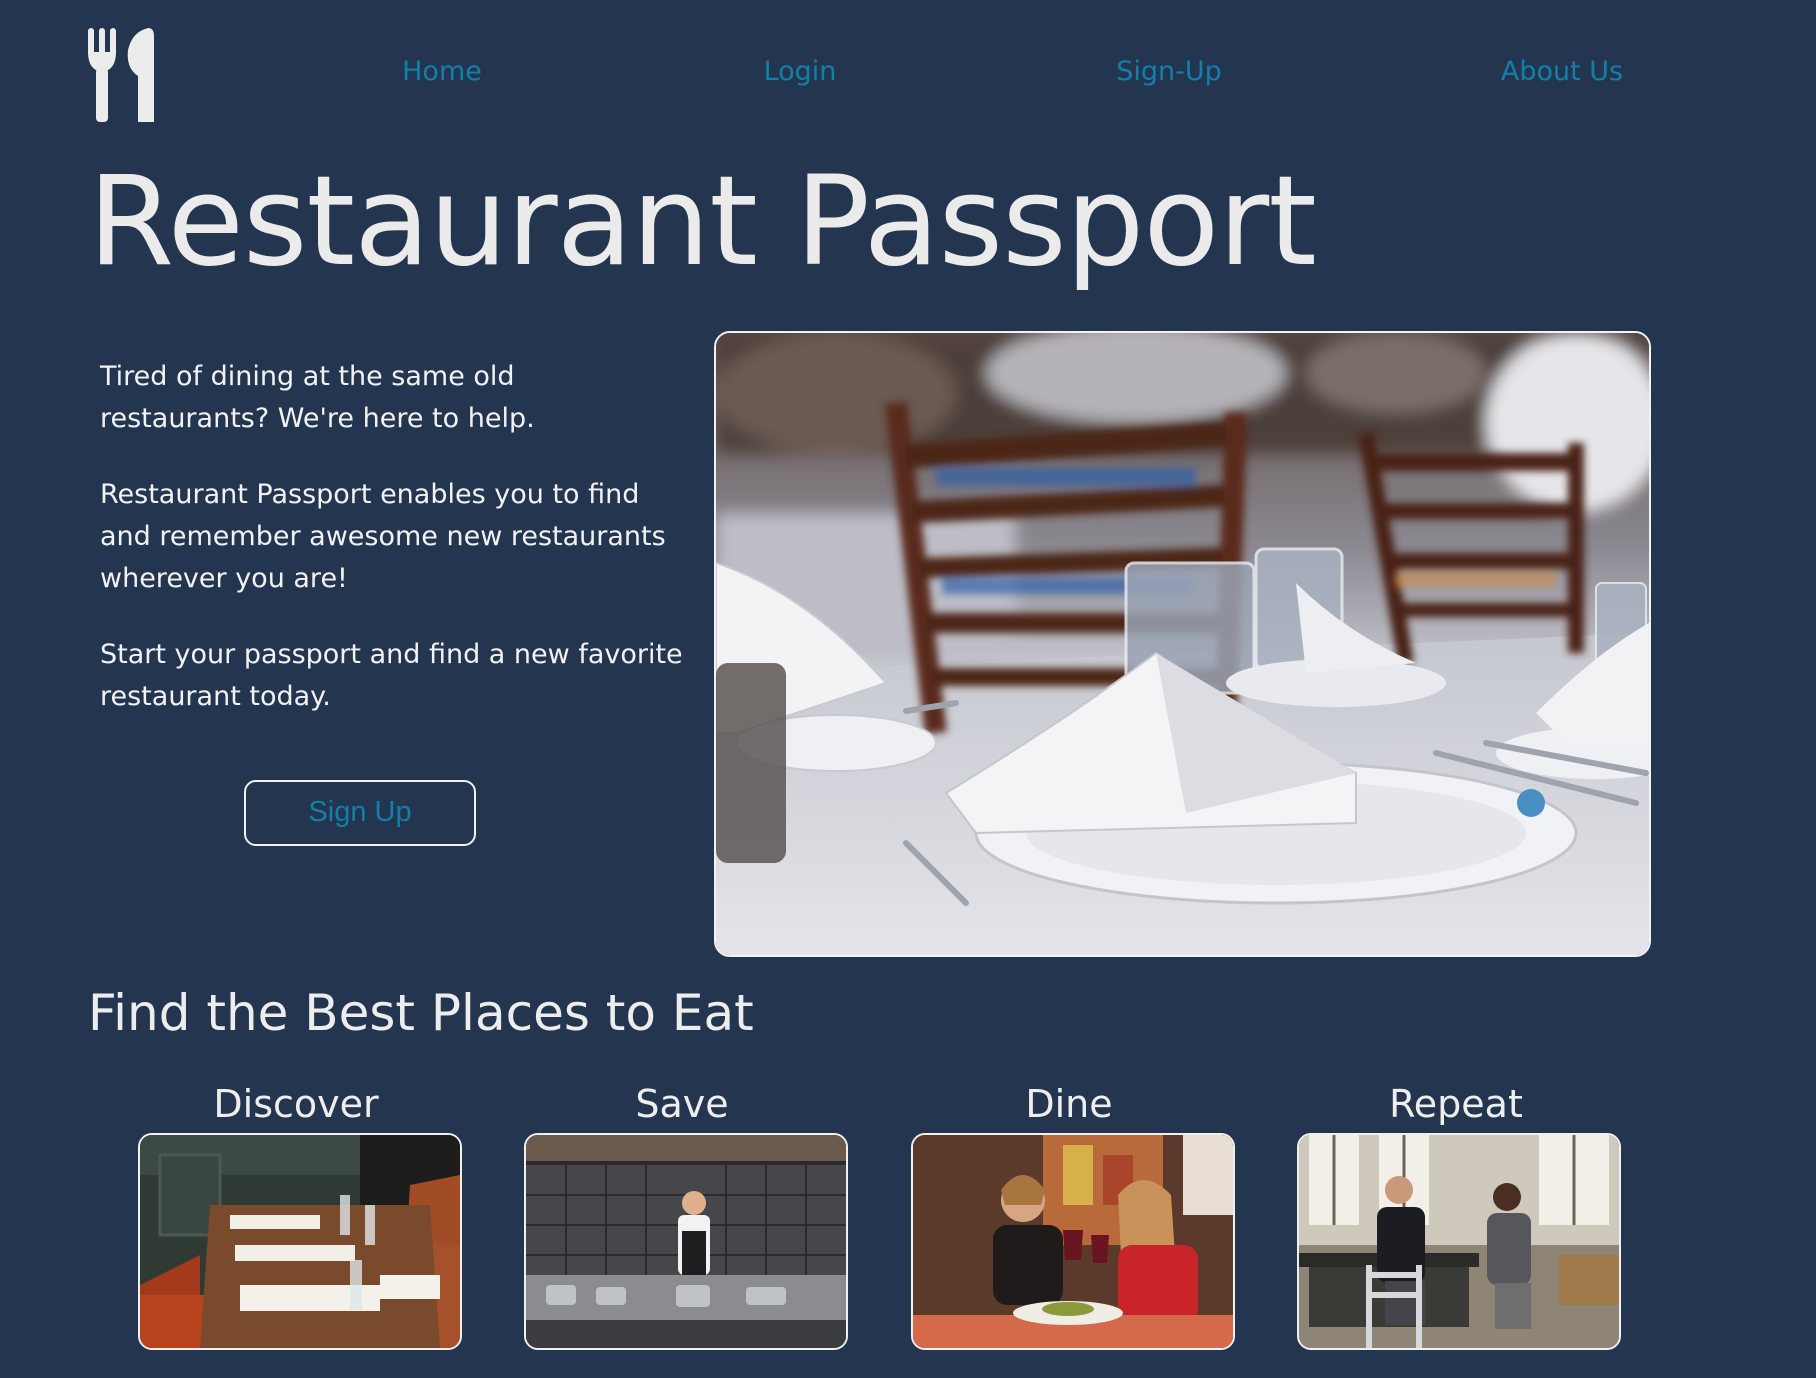 The image size is (1816, 1378). What do you see at coordinates (1459, 1241) in the screenshot?
I see `repeat-image` at bounding box center [1459, 1241].